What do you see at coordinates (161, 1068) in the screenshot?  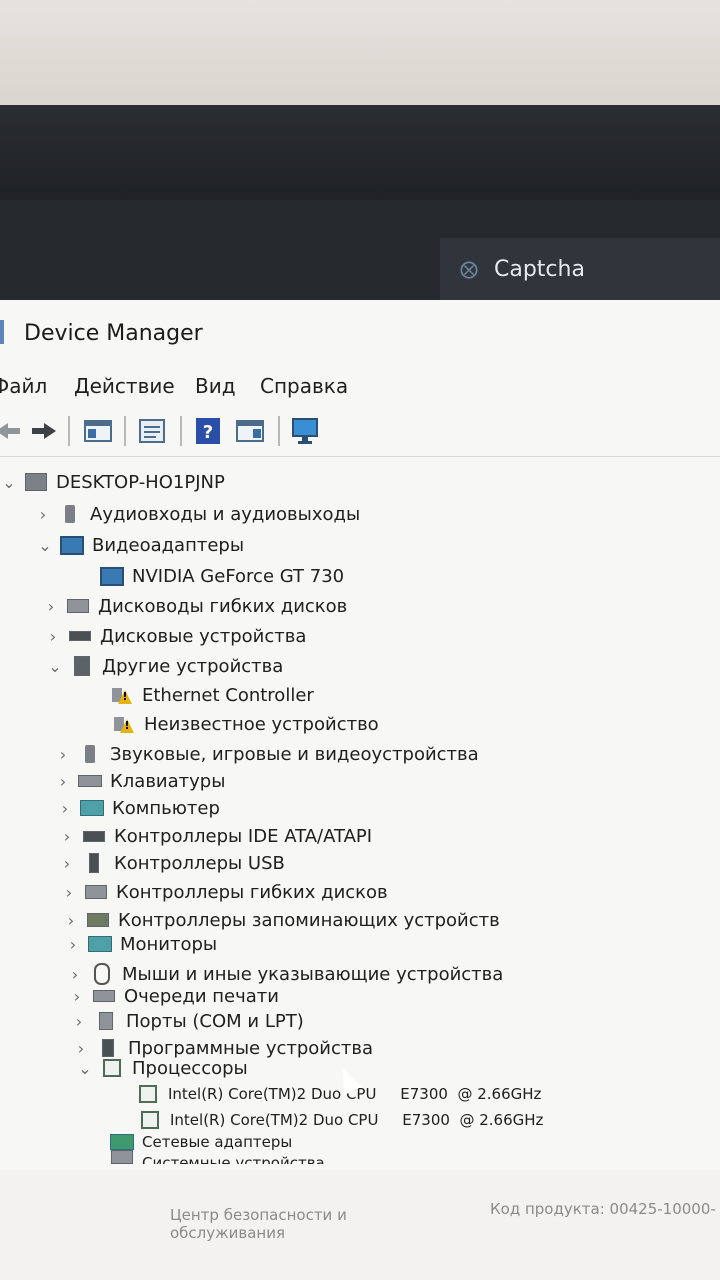 I see `tree-item-processors: ⌄ Процессоры` at bounding box center [161, 1068].